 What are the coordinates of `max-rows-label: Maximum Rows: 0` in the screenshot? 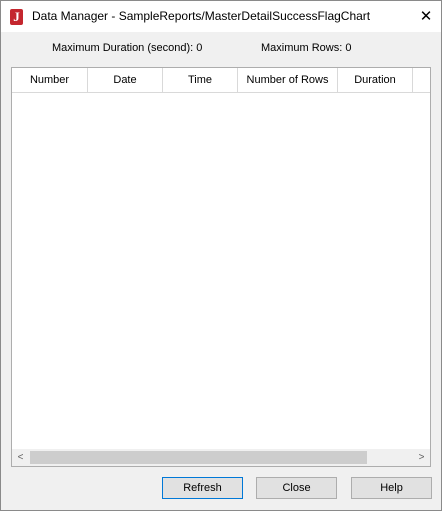 It's located at (306, 48).